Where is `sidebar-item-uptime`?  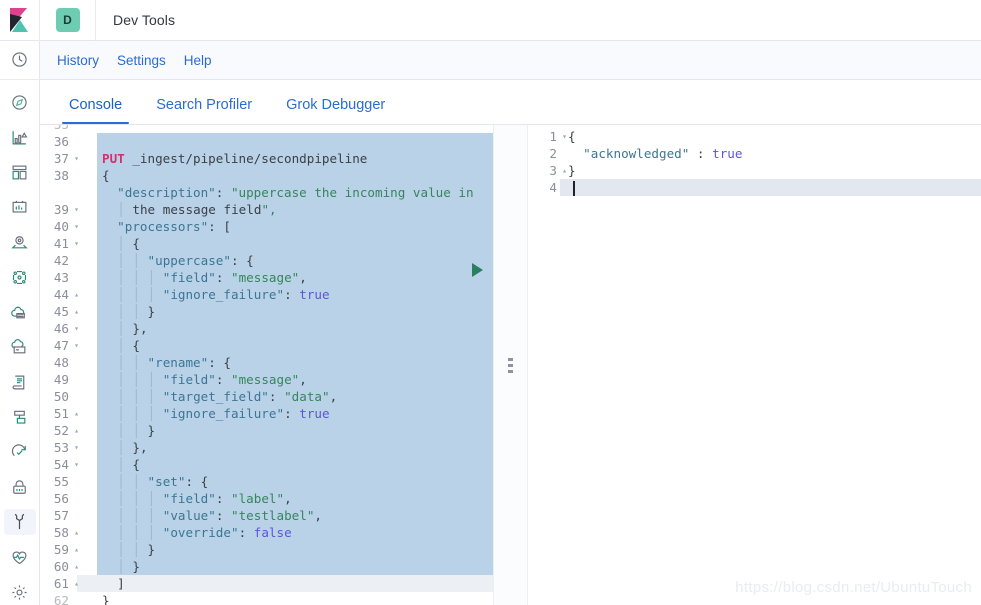 sidebar-item-uptime is located at coordinates (20, 452).